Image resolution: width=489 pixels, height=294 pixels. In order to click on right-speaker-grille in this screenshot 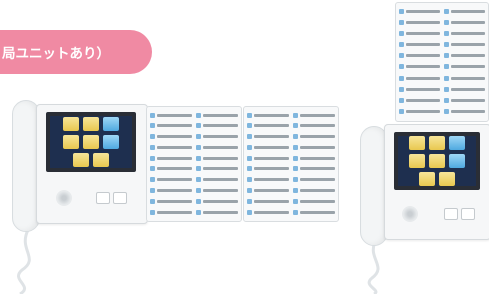, I will do `click(410, 214)`.